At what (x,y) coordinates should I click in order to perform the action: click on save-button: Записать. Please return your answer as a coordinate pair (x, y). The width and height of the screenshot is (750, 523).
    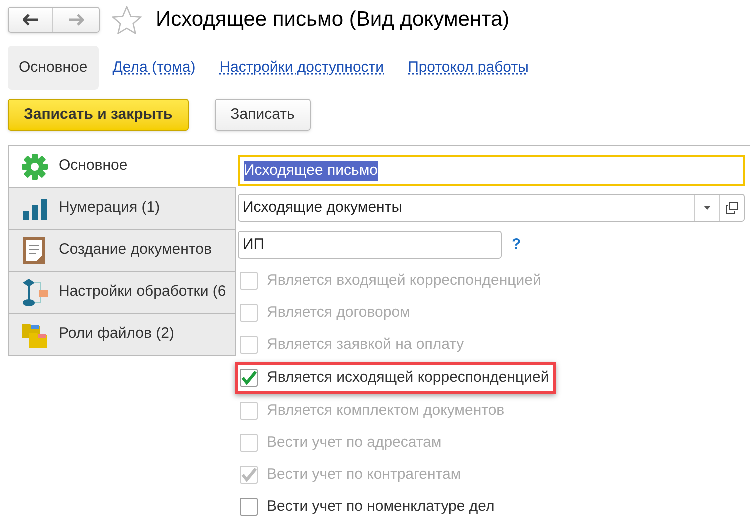
    Looking at the image, I should click on (262, 115).